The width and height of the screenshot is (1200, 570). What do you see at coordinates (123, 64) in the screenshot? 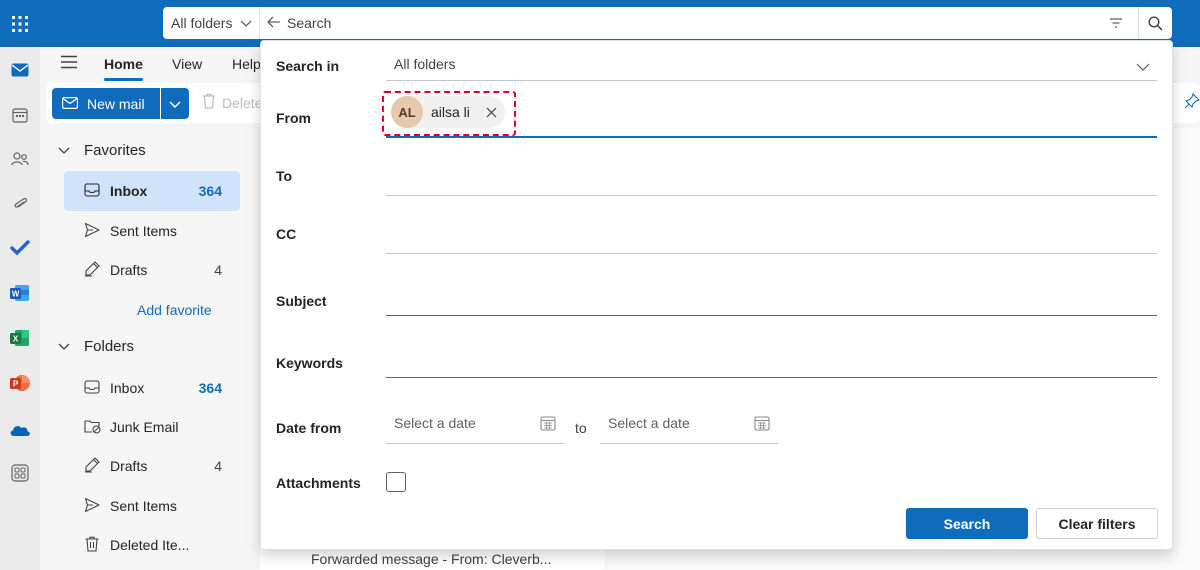
I see `tab-home: Home` at bounding box center [123, 64].